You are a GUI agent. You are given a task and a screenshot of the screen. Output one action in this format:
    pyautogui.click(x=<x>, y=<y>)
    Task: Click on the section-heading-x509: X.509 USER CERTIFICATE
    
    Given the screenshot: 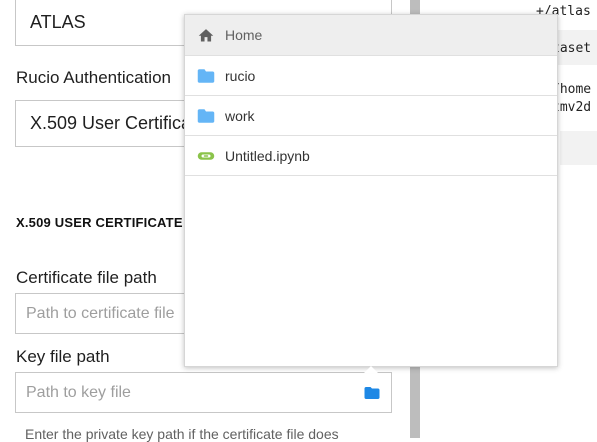 What is the action you would take?
    pyautogui.click(x=99, y=222)
    